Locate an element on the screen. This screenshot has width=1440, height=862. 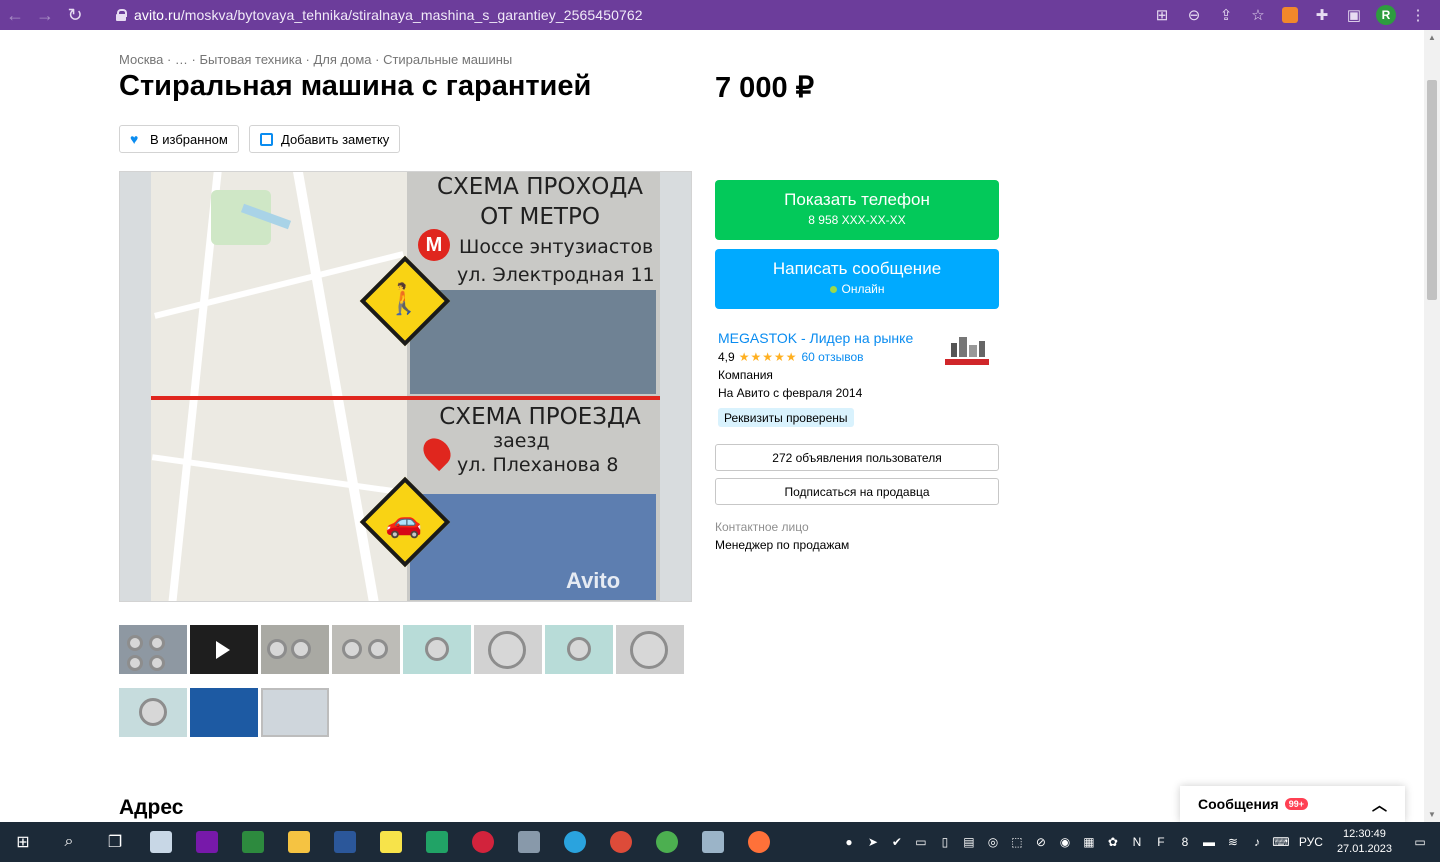
tray-note-icon: ▤ is located at coordinates (969, 842).